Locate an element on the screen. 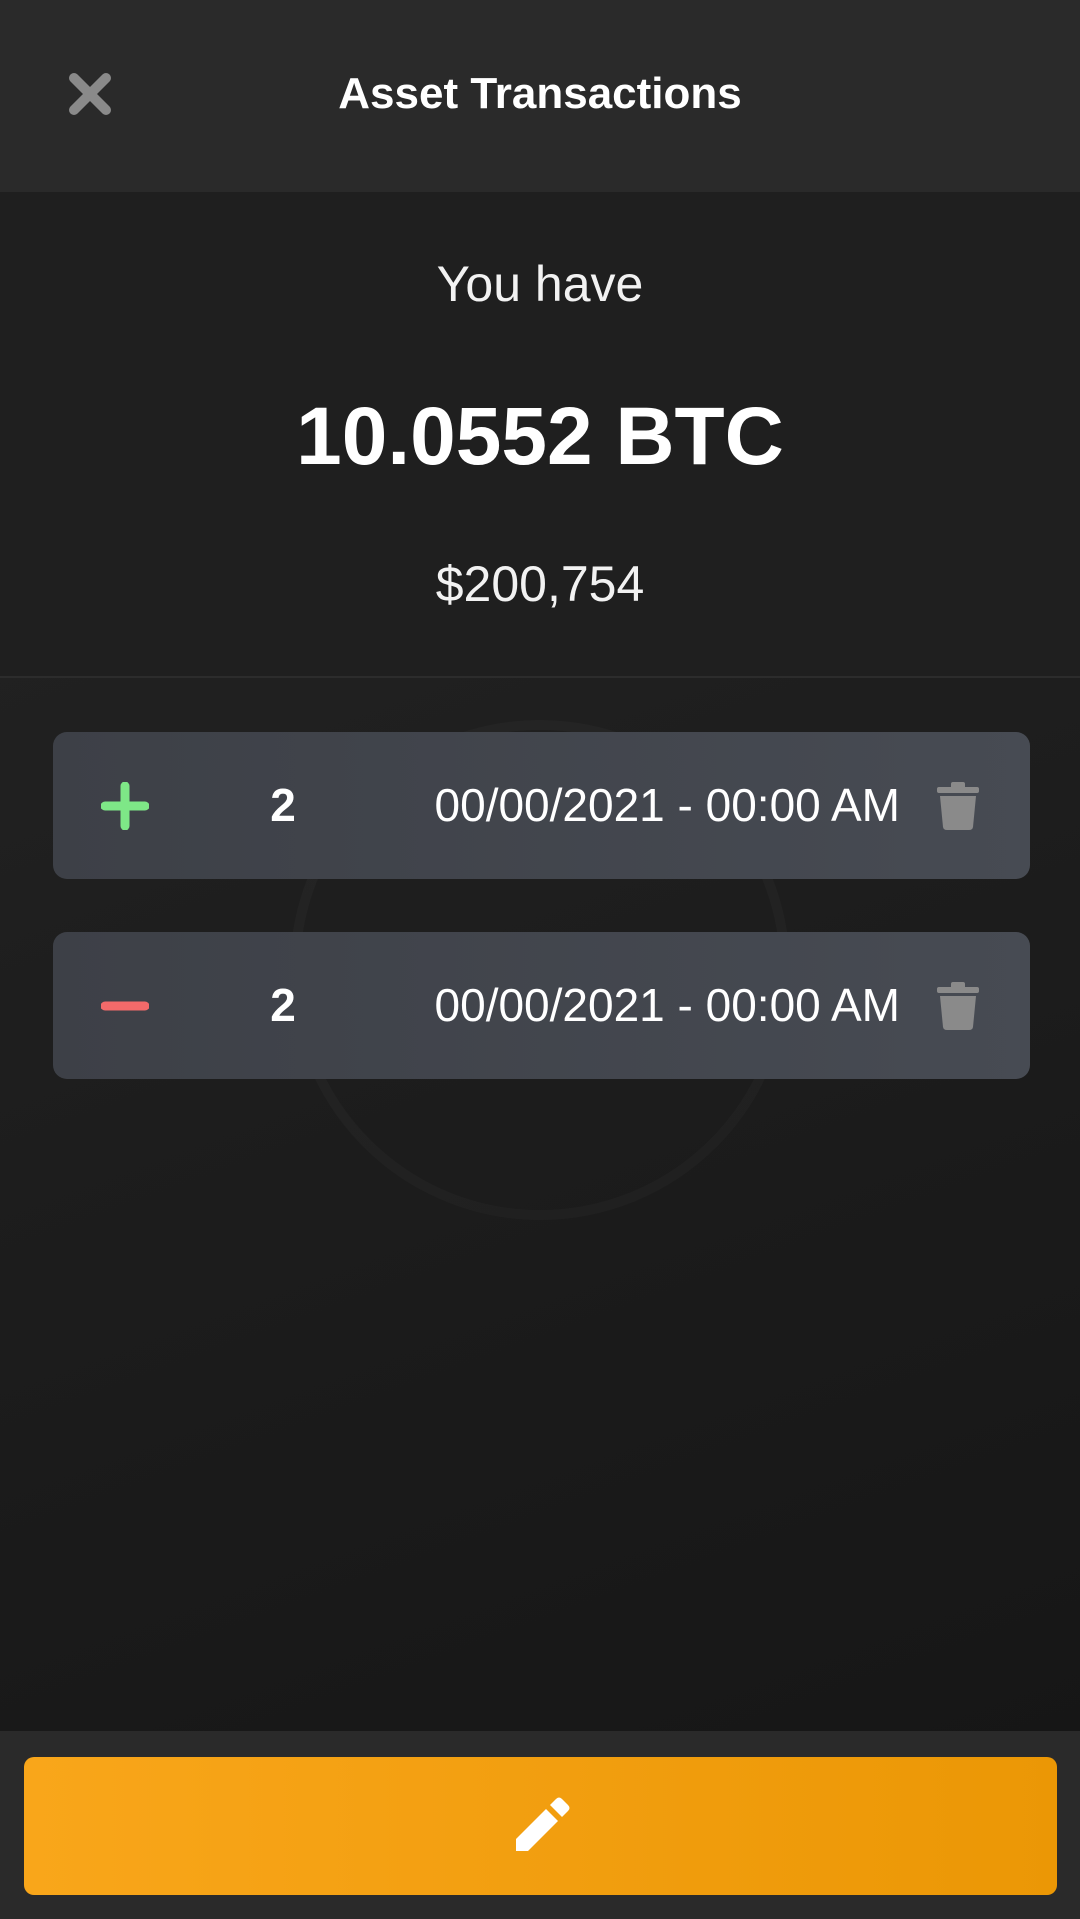 The image size is (1080, 1919). minus-icon is located at coordinates (125, 1006).